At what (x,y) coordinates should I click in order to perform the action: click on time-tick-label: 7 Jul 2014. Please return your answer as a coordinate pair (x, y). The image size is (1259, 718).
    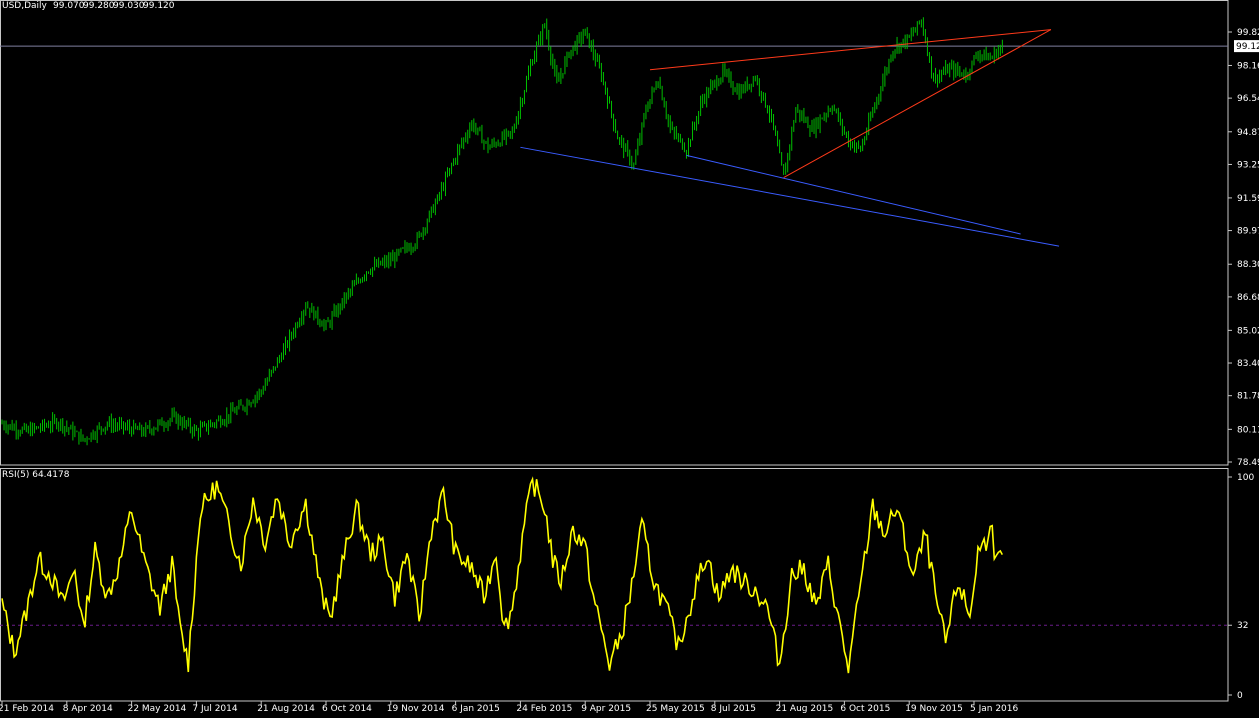
    Looking at the image, I should click on (214, 708).